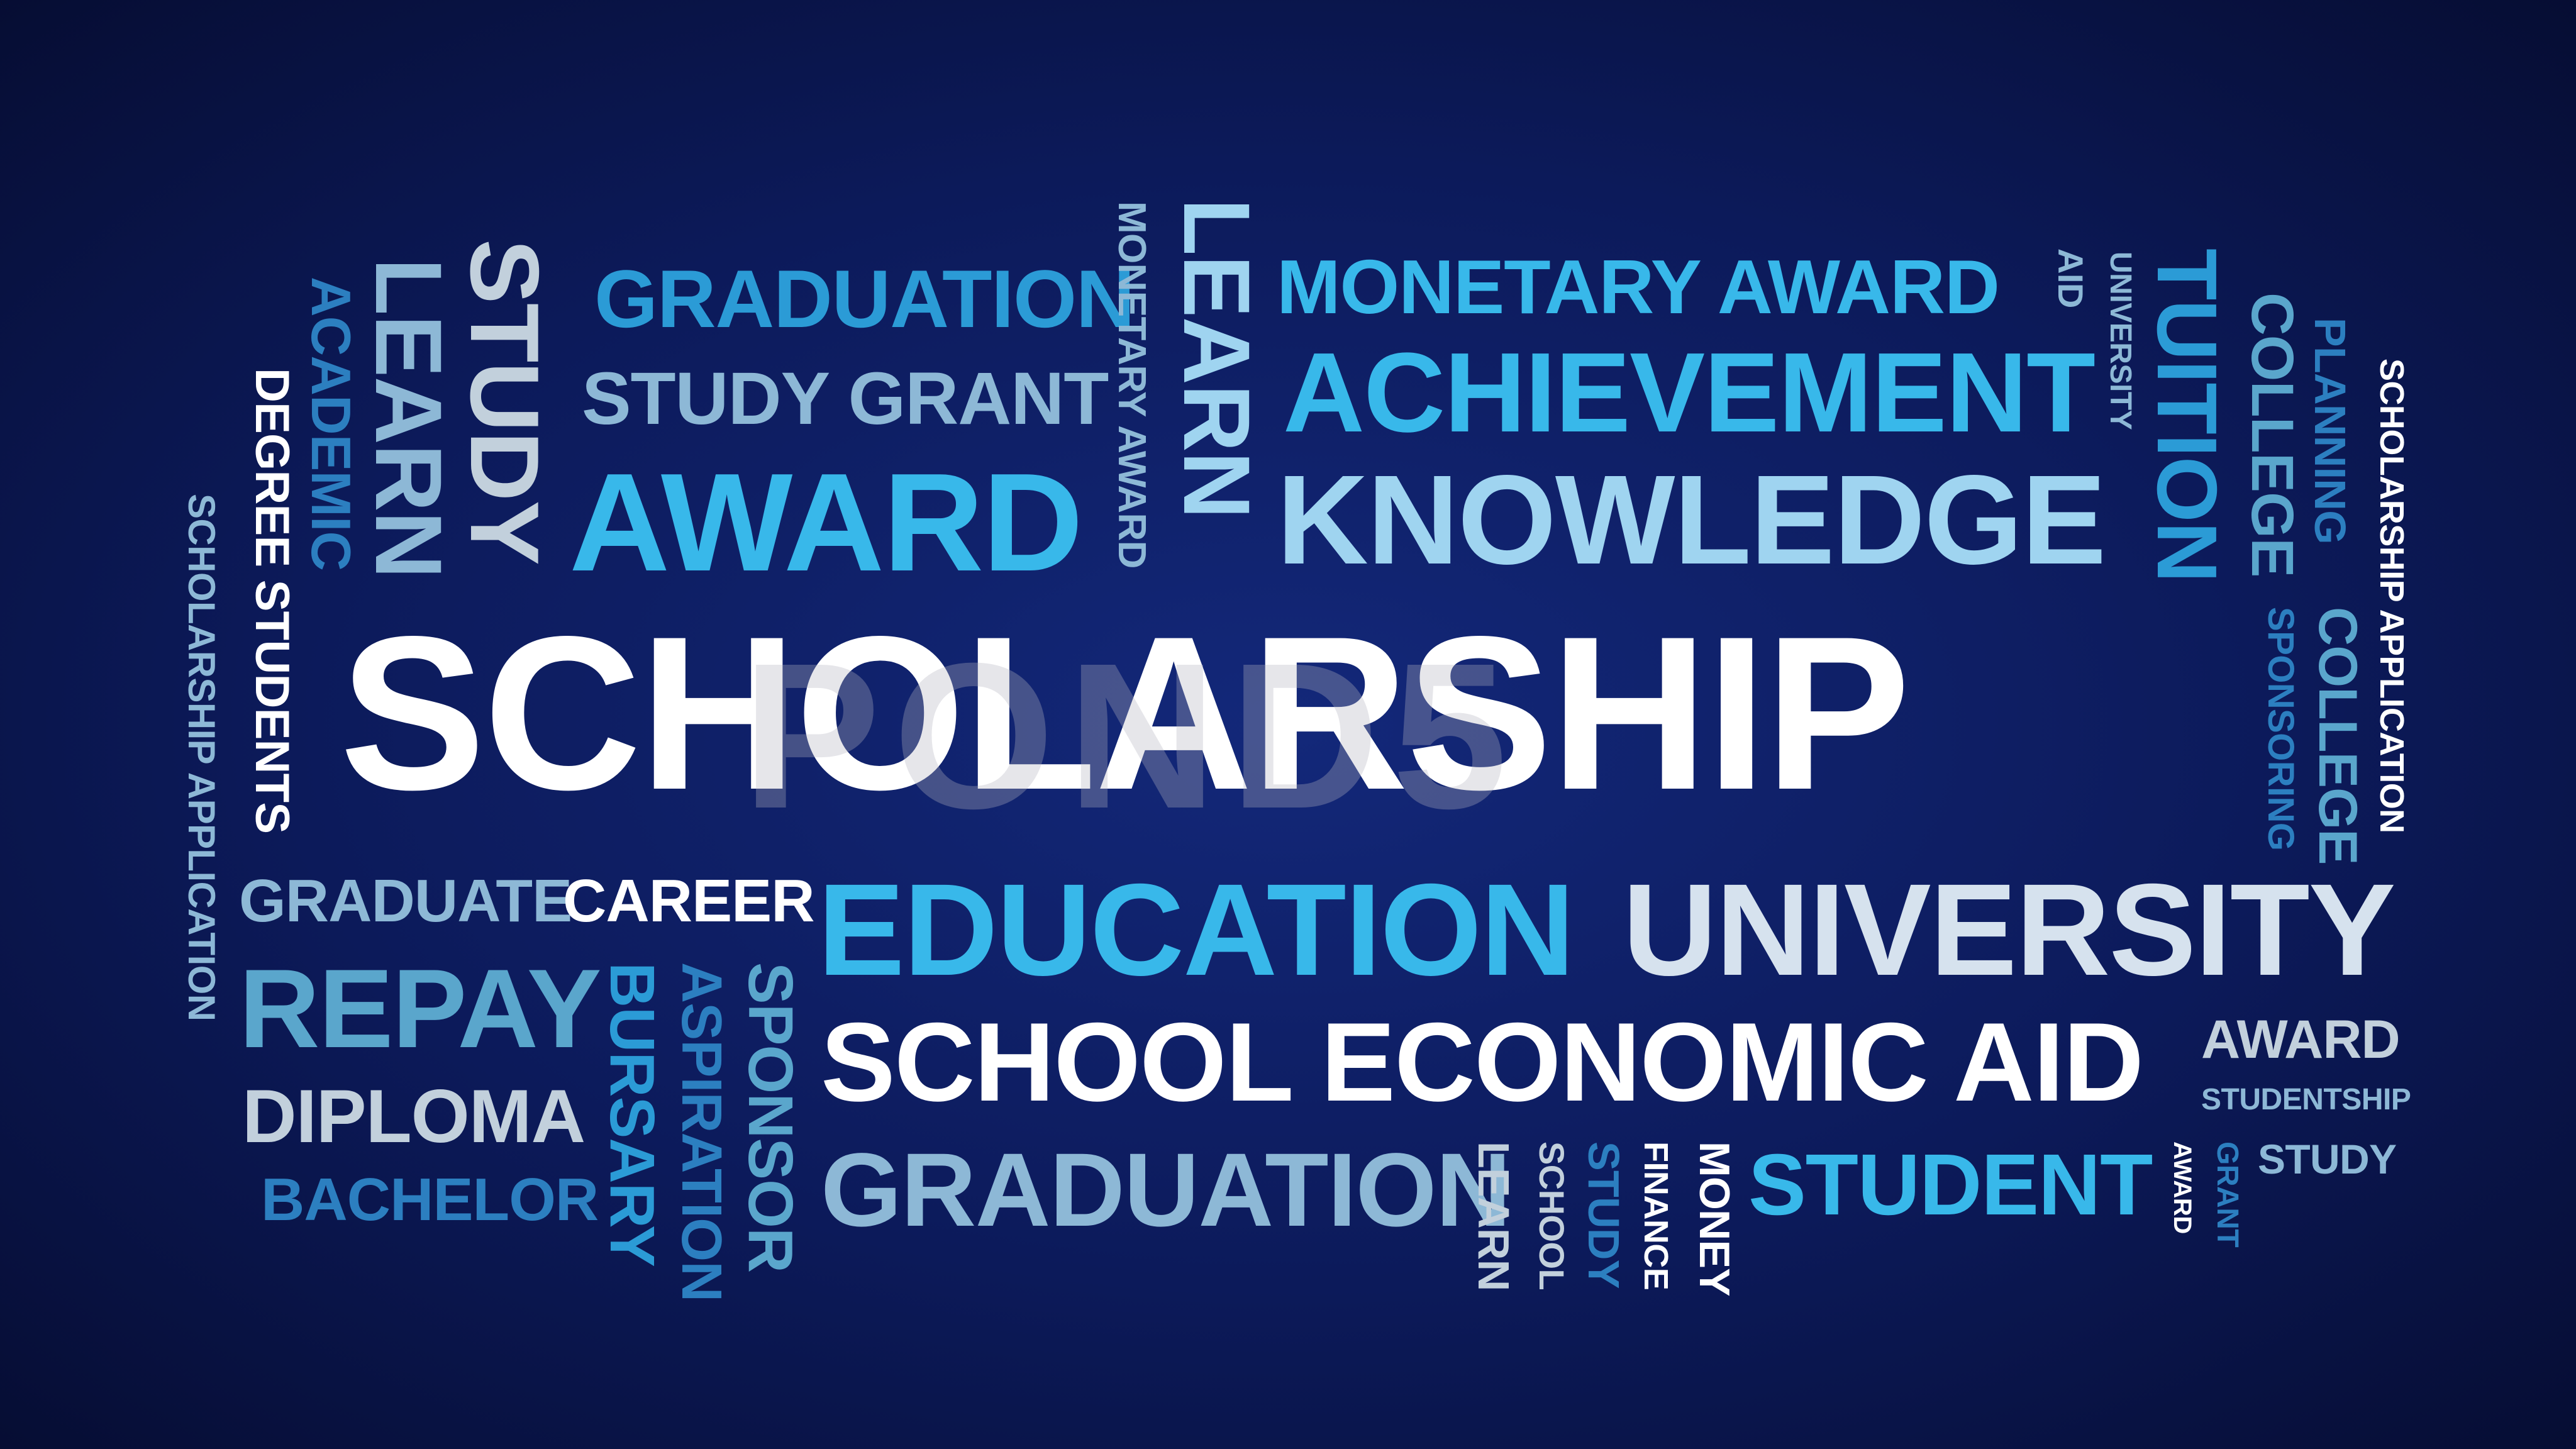 This screenshot has width=2576, height=1449. I want to click on word-scholarship-application-vertical-right: SCHOLARSHIP APPLICATION, so click(2392, 595).